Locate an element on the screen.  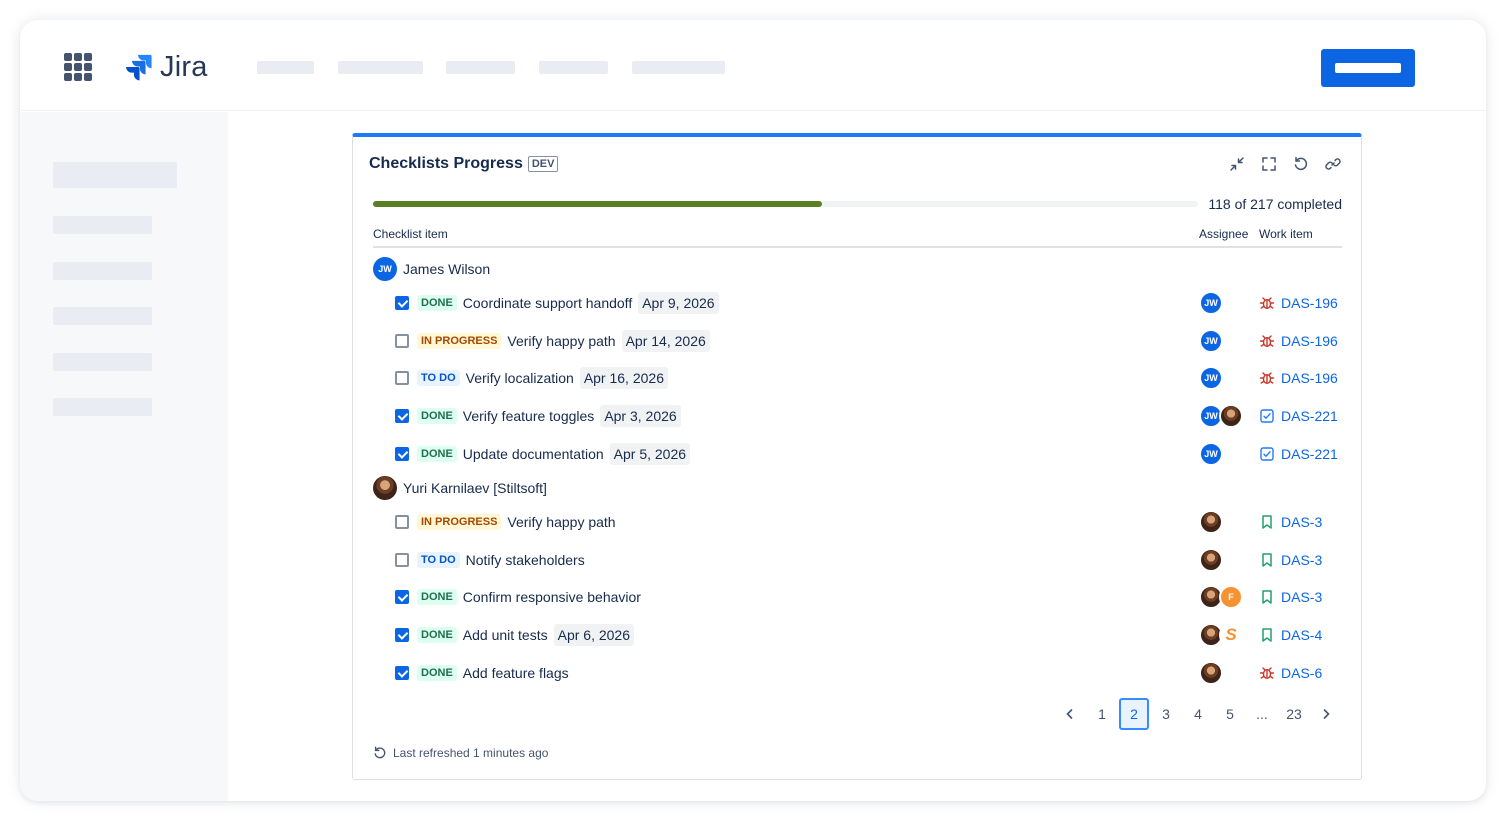
page-button: 23 is located at coordinates (1294, 714).